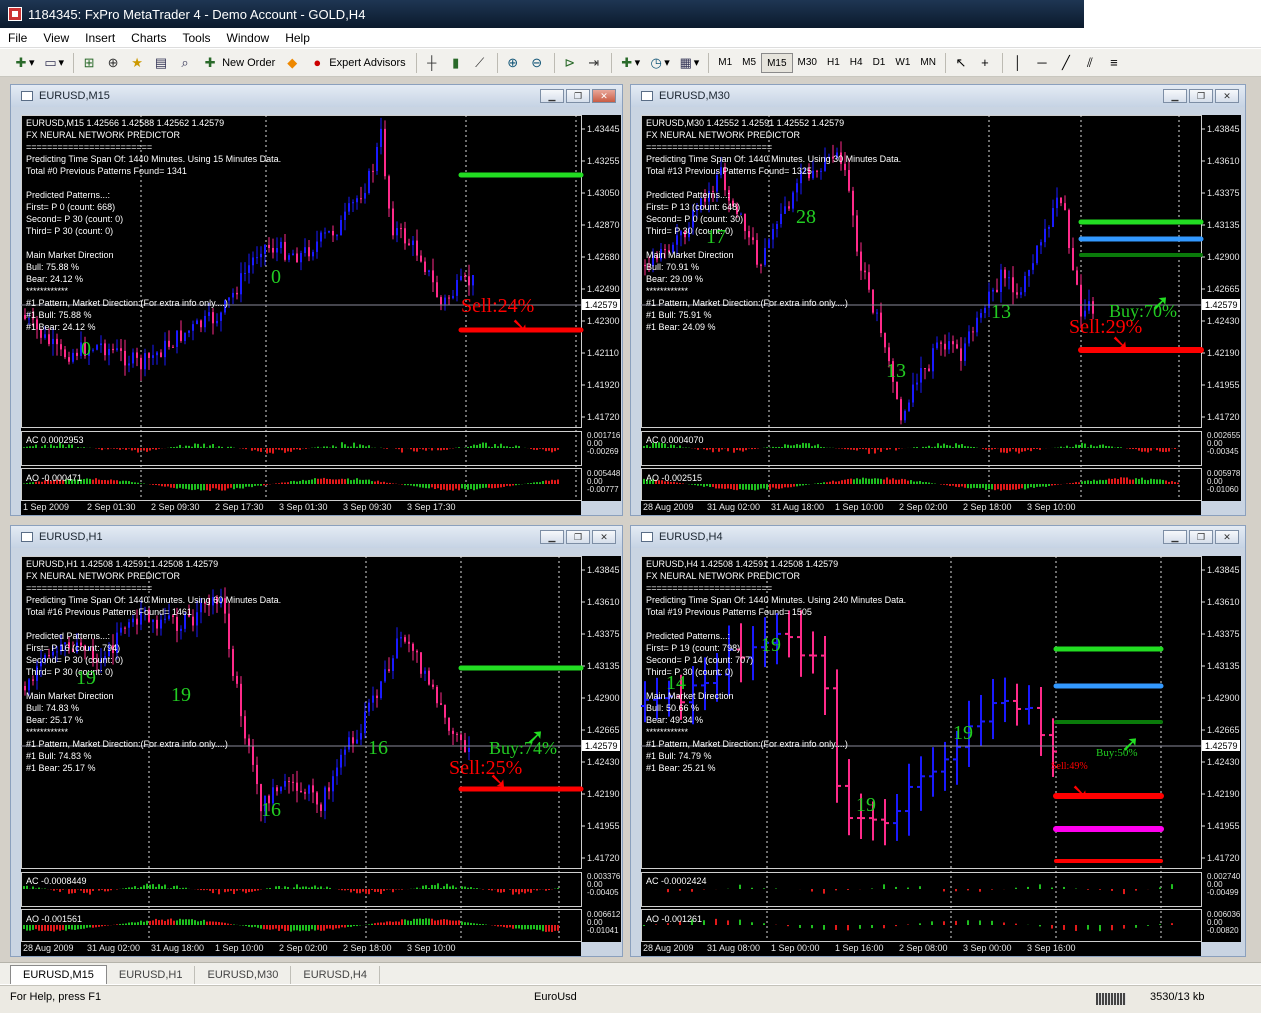 Image resolution: width=1261 pixels, height=1013 pixels. What do you see at coordinates (303, 507) in the screenshot?
I see `date-tick-label: 3 Sep 01:30` at bounding box center [303, 507].